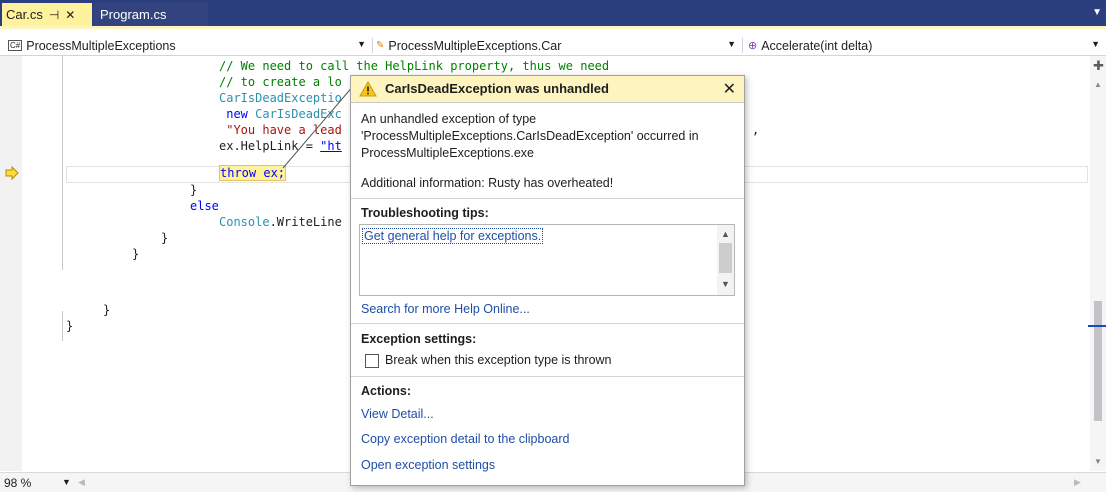 The height and width of the screenshot is (492, 1106). What do you see at coordinates (305, 222) in the screenshot?
I see `code-identifier: .WriteLine` at bounding box center [305, 222].